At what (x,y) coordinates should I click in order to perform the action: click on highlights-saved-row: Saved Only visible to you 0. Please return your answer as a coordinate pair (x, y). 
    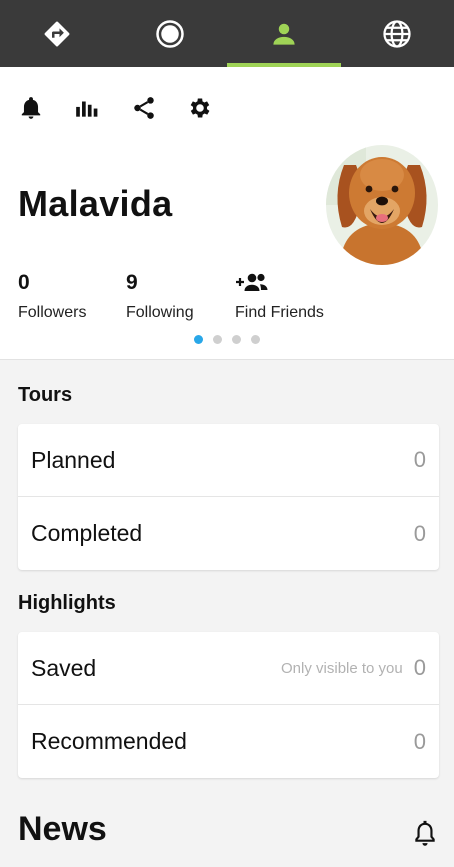
    Looking at the image, I should click on (228, 668).